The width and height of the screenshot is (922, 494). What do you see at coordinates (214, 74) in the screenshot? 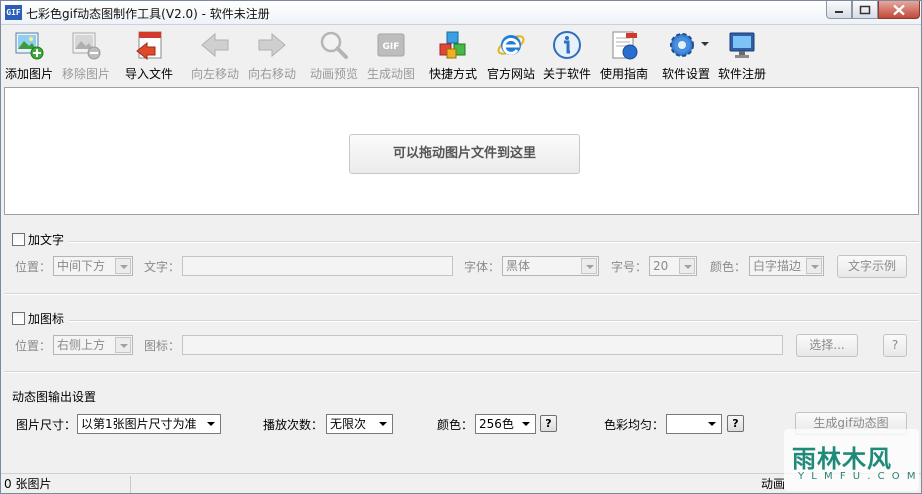
I see `move-left-label: 向左移动` at bounding box center [214, 74].